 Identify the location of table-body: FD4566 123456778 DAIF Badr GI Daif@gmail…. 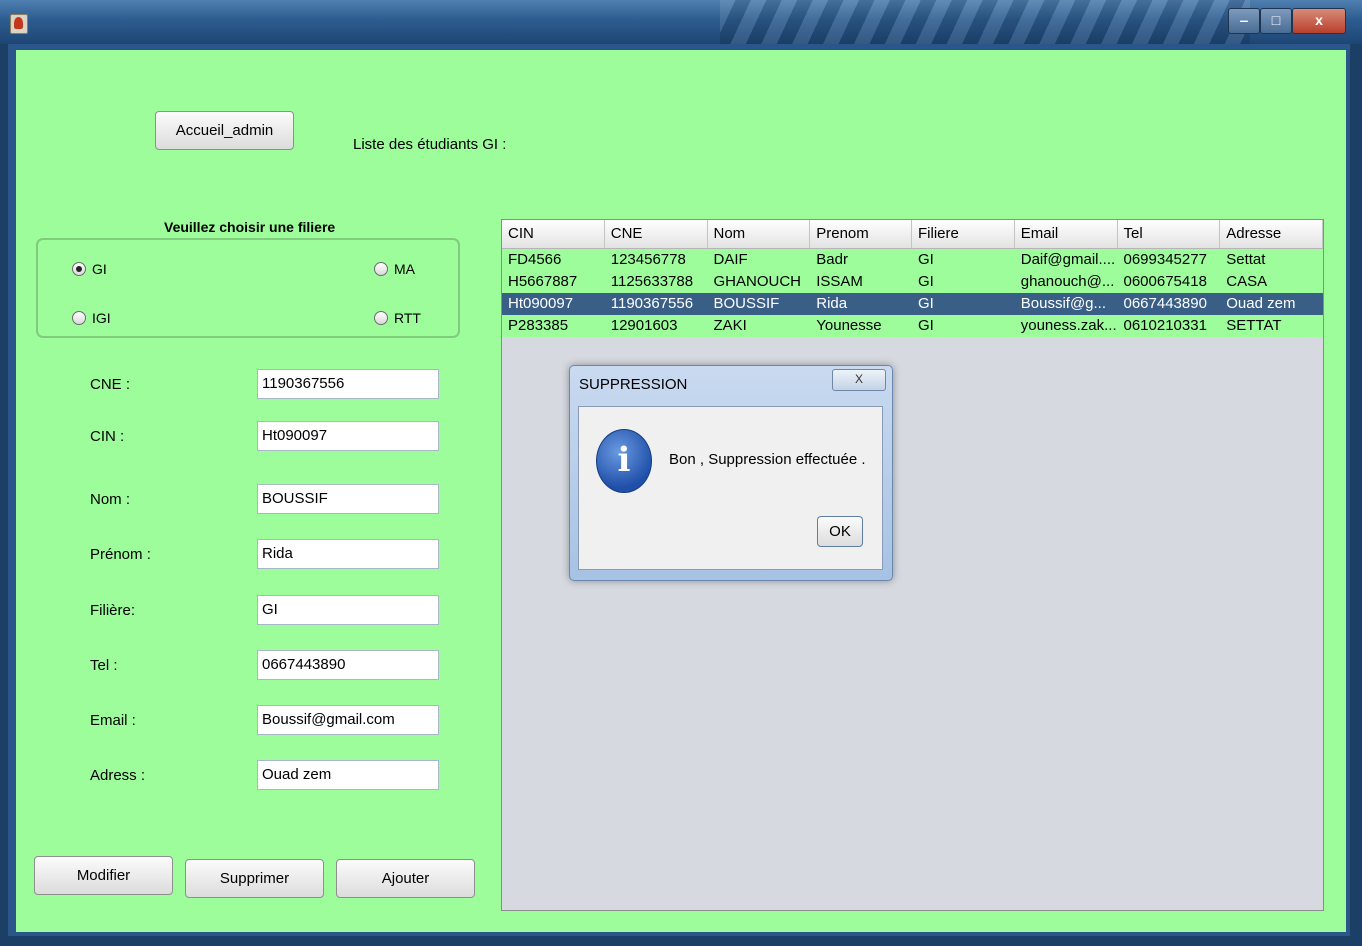
(912, 293).